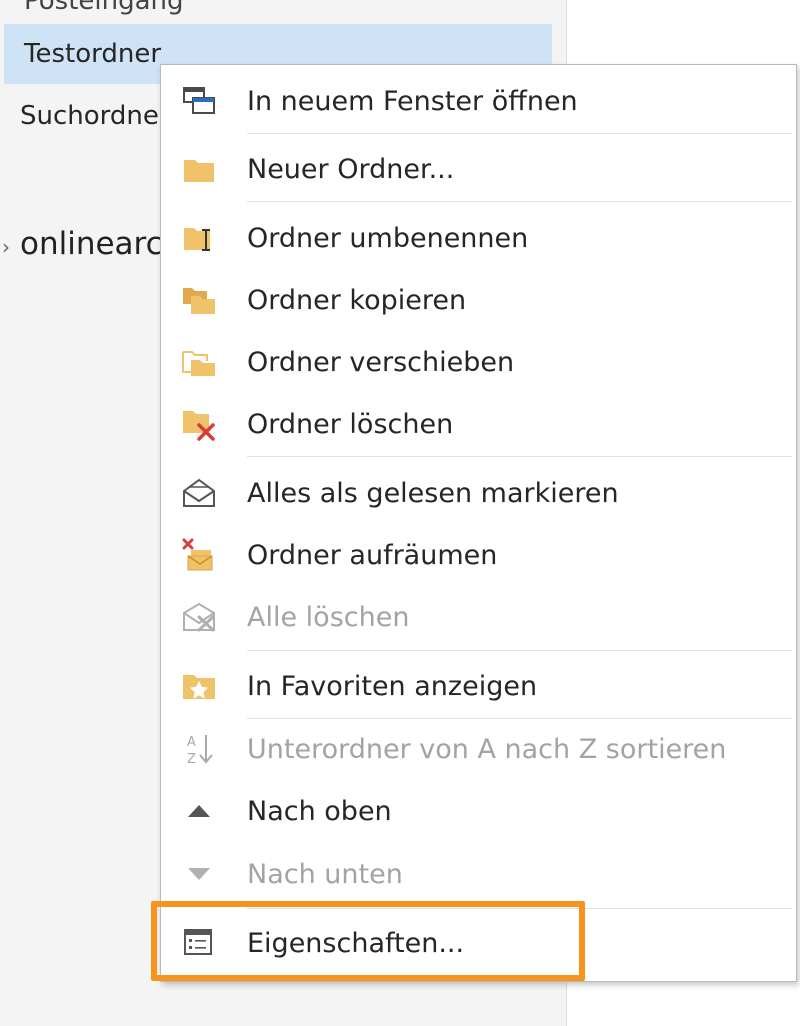  Describe the element at coordinates (199, 749) in the screenshot. I see `sort-a-z-icon: A Z` at that location.